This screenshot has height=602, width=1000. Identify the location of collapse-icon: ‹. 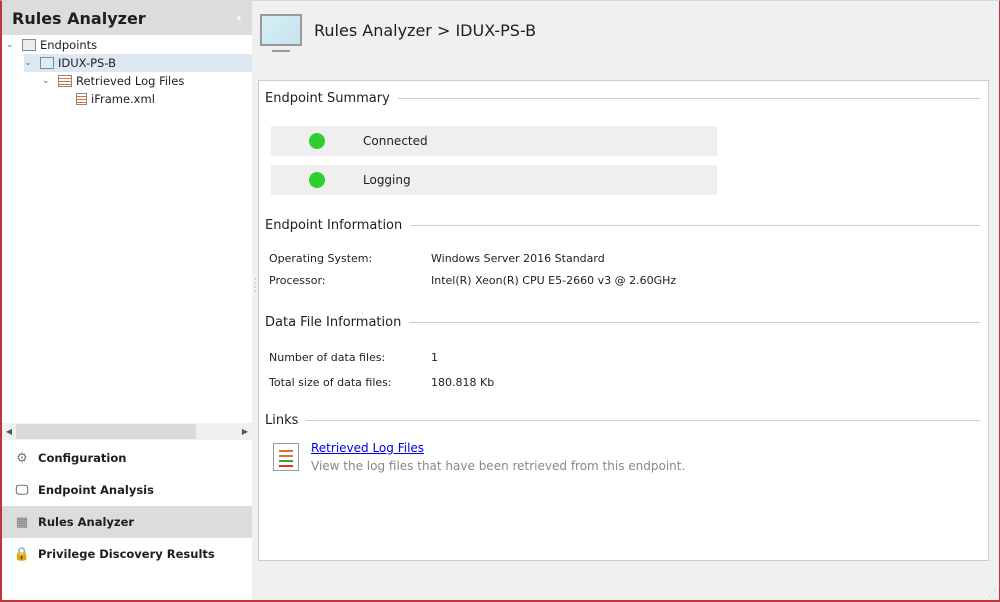
(239, 18).